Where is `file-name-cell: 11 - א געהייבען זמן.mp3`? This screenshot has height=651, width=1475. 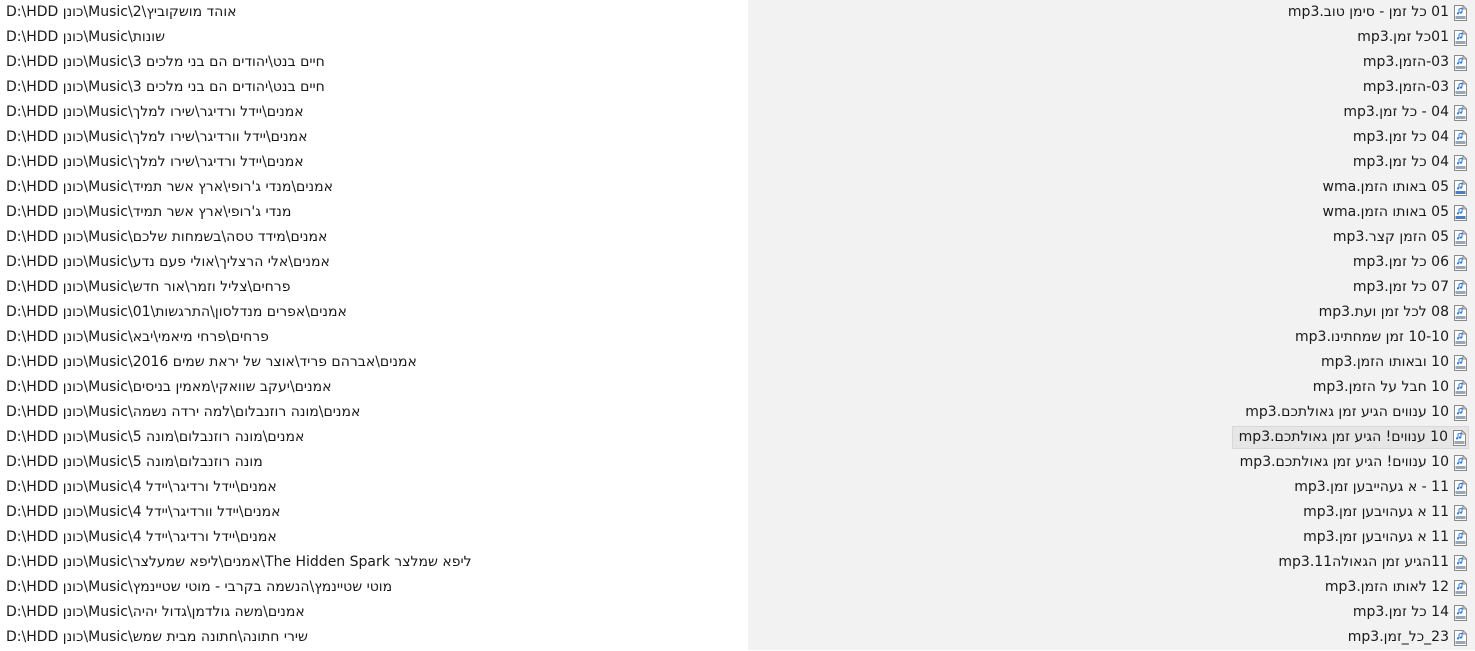
file-name-cell: 11 - א געהייבען זמן.mp3 is located at coordinates (1378, 487).